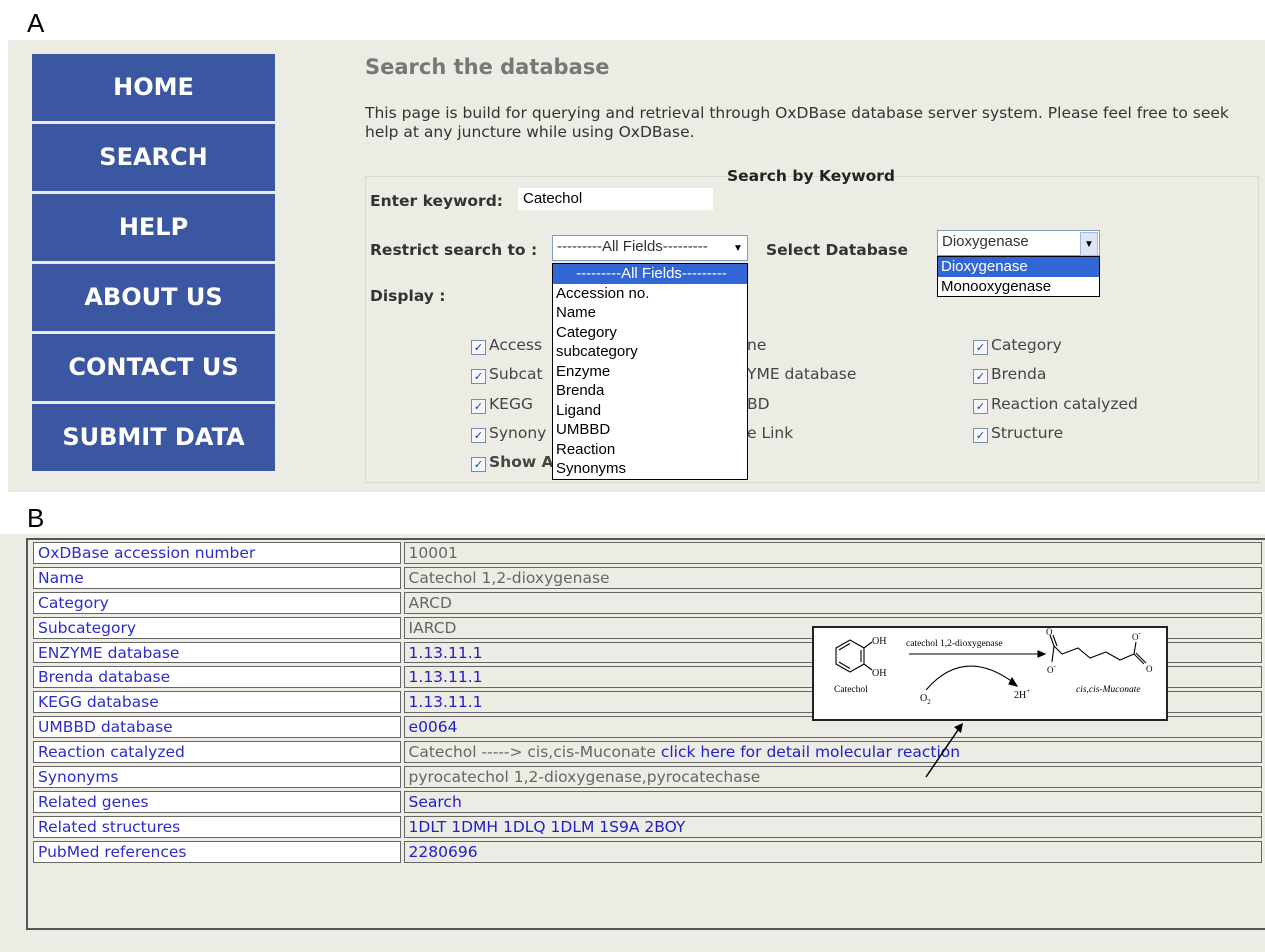  I want to click on checkbox-category: ✓ Category, so click(1017, 345).